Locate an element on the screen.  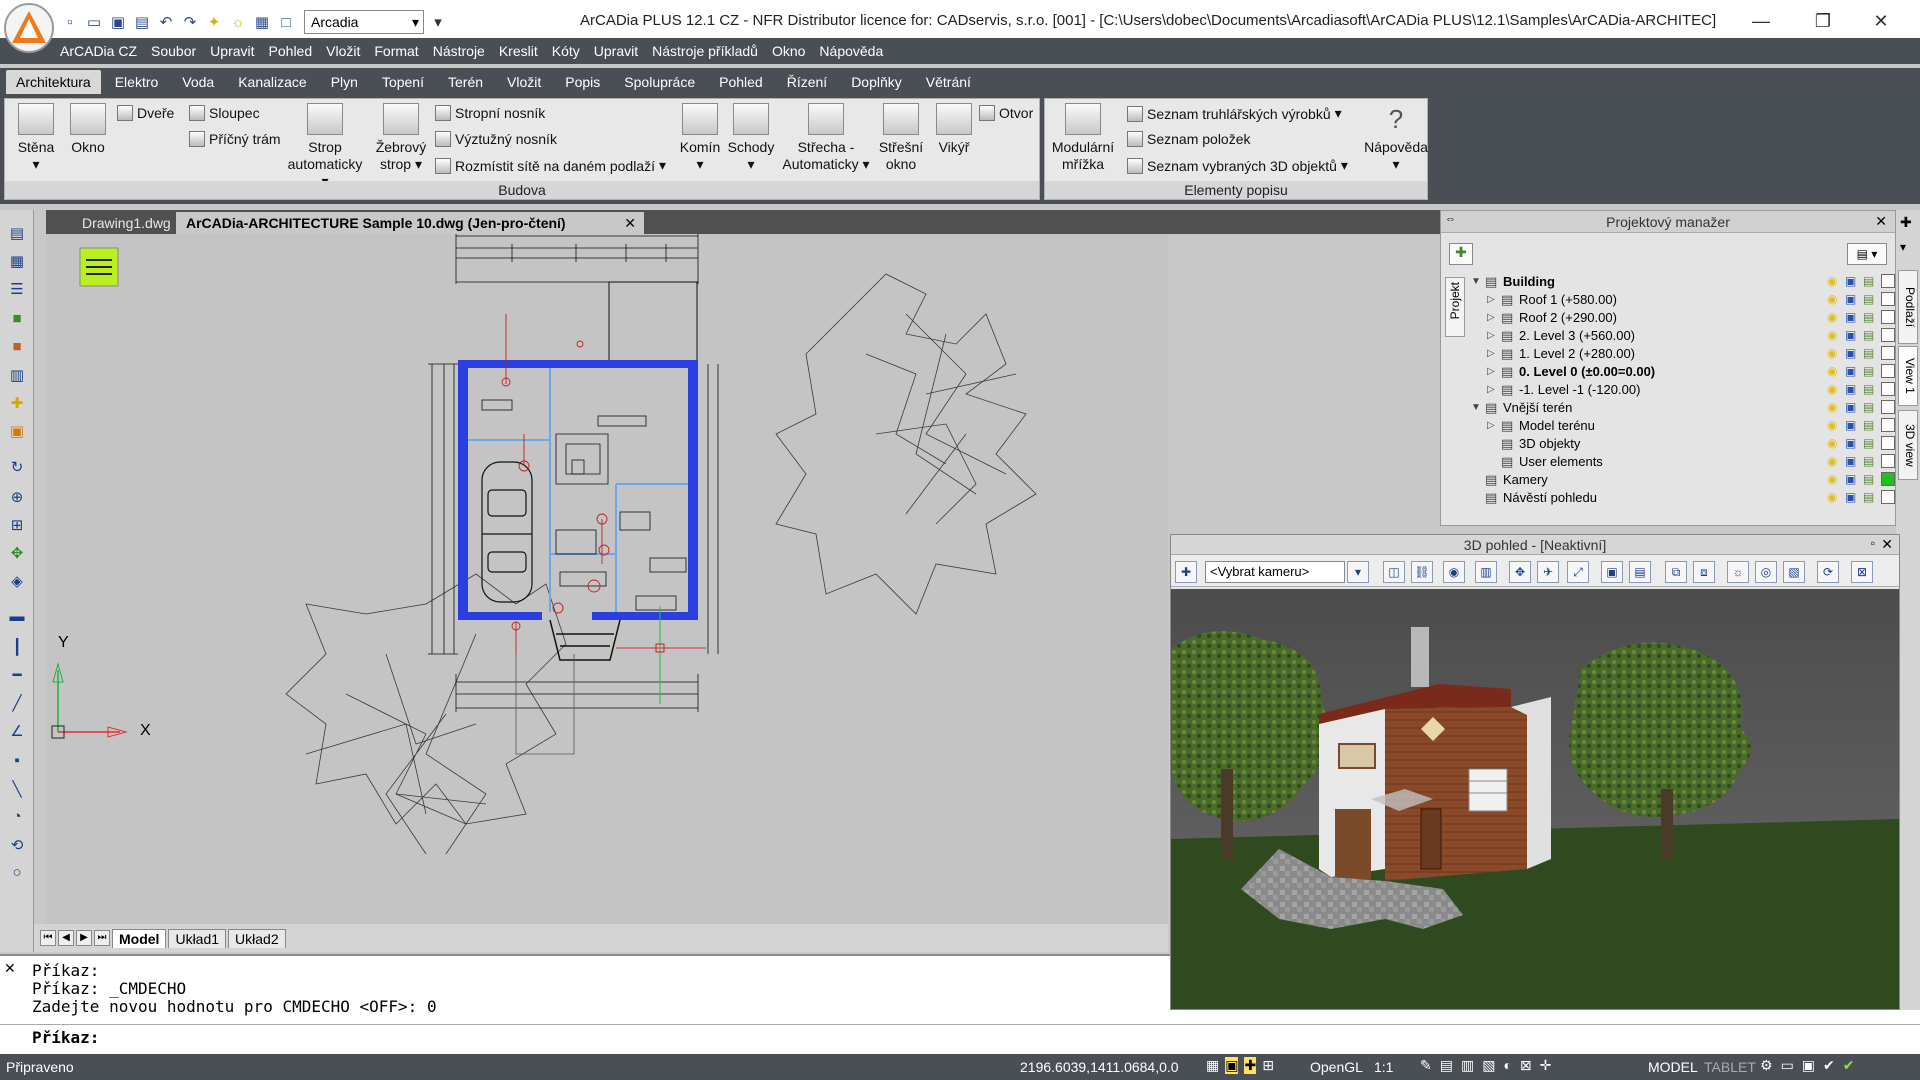
stresni-okno-button: Střešní okno is located at coordinates (901, 138).